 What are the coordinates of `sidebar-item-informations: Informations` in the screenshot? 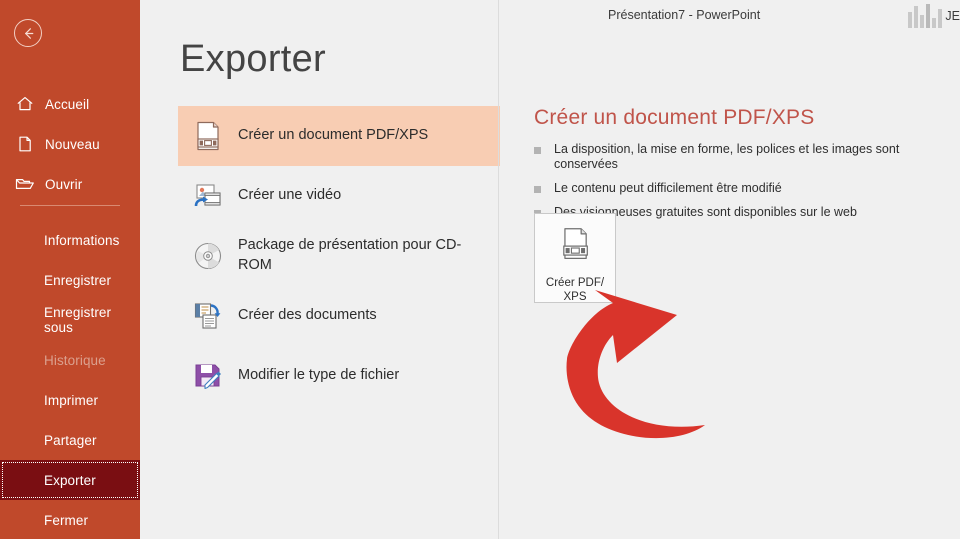 It's located at (70, 240).